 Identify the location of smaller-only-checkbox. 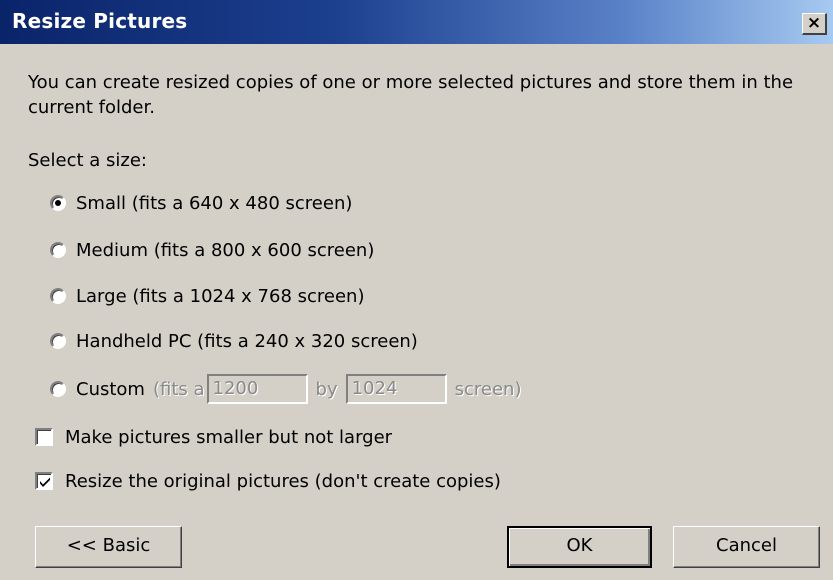
(44, 437).